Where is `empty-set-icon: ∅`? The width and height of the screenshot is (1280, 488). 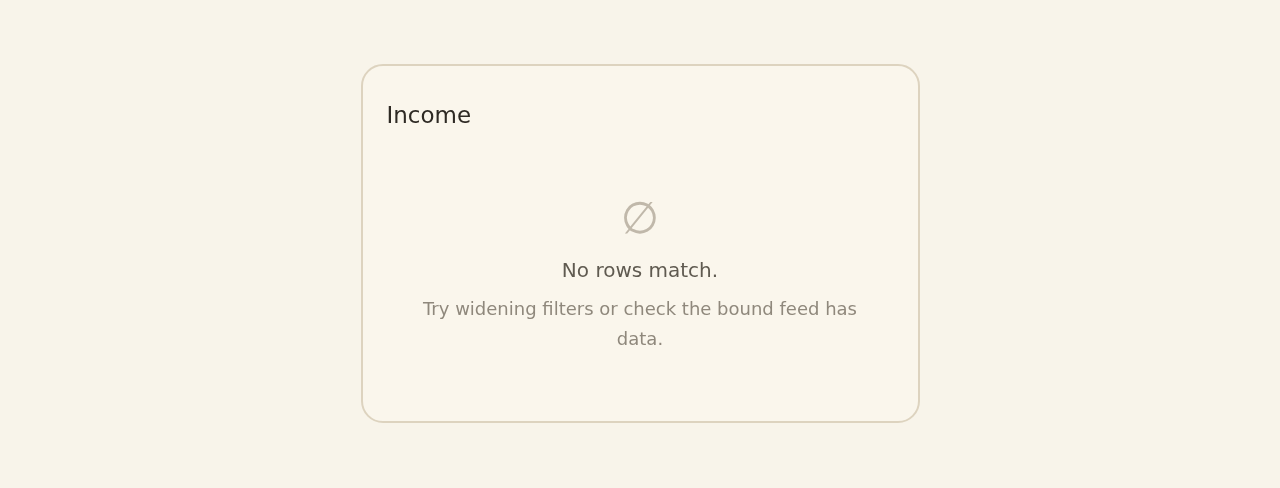
empty-set-icon: ∅ is located at coordinates (640, 218).